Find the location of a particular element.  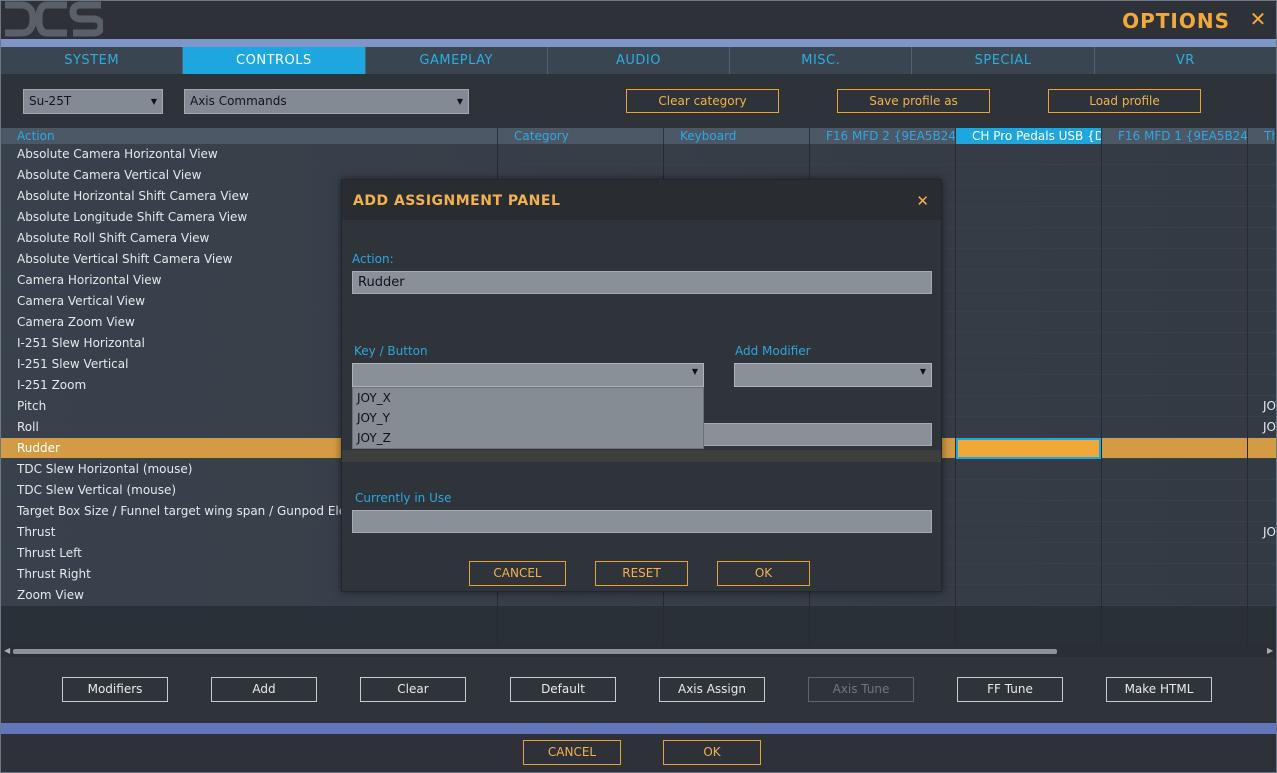

row-action-label: Roll is located at coordinates (28, 427).